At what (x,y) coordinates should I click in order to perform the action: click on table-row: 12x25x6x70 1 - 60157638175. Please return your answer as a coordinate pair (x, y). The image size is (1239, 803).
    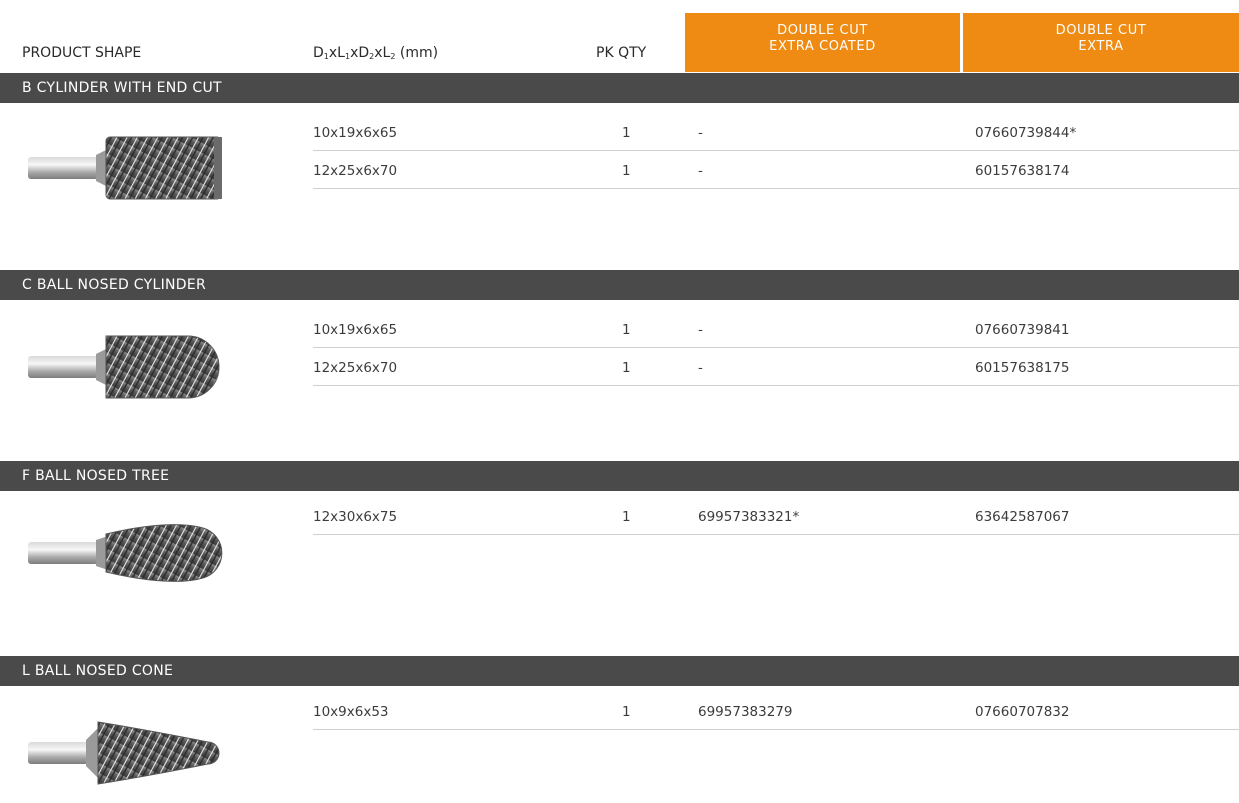
    Looking at the image, I should click on (776, 367).